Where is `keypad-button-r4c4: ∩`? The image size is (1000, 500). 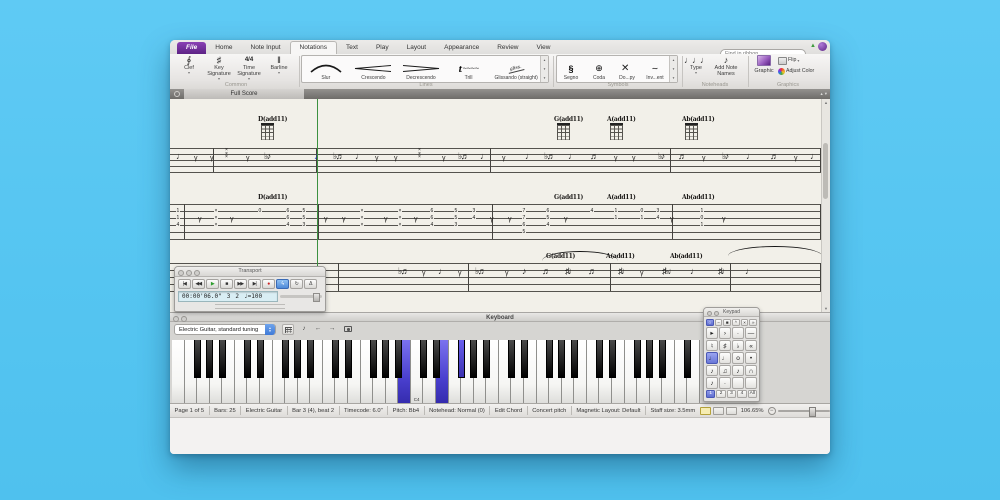 keypad-button-r4c4: ∩ is located at coordinates (751, 370).